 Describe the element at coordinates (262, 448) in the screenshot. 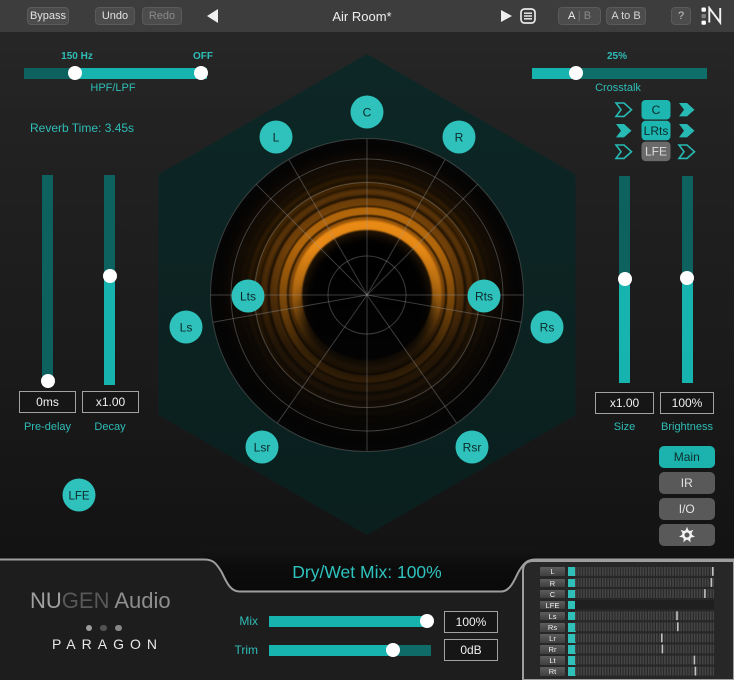

I see `svg-text: Lsr` at that location.